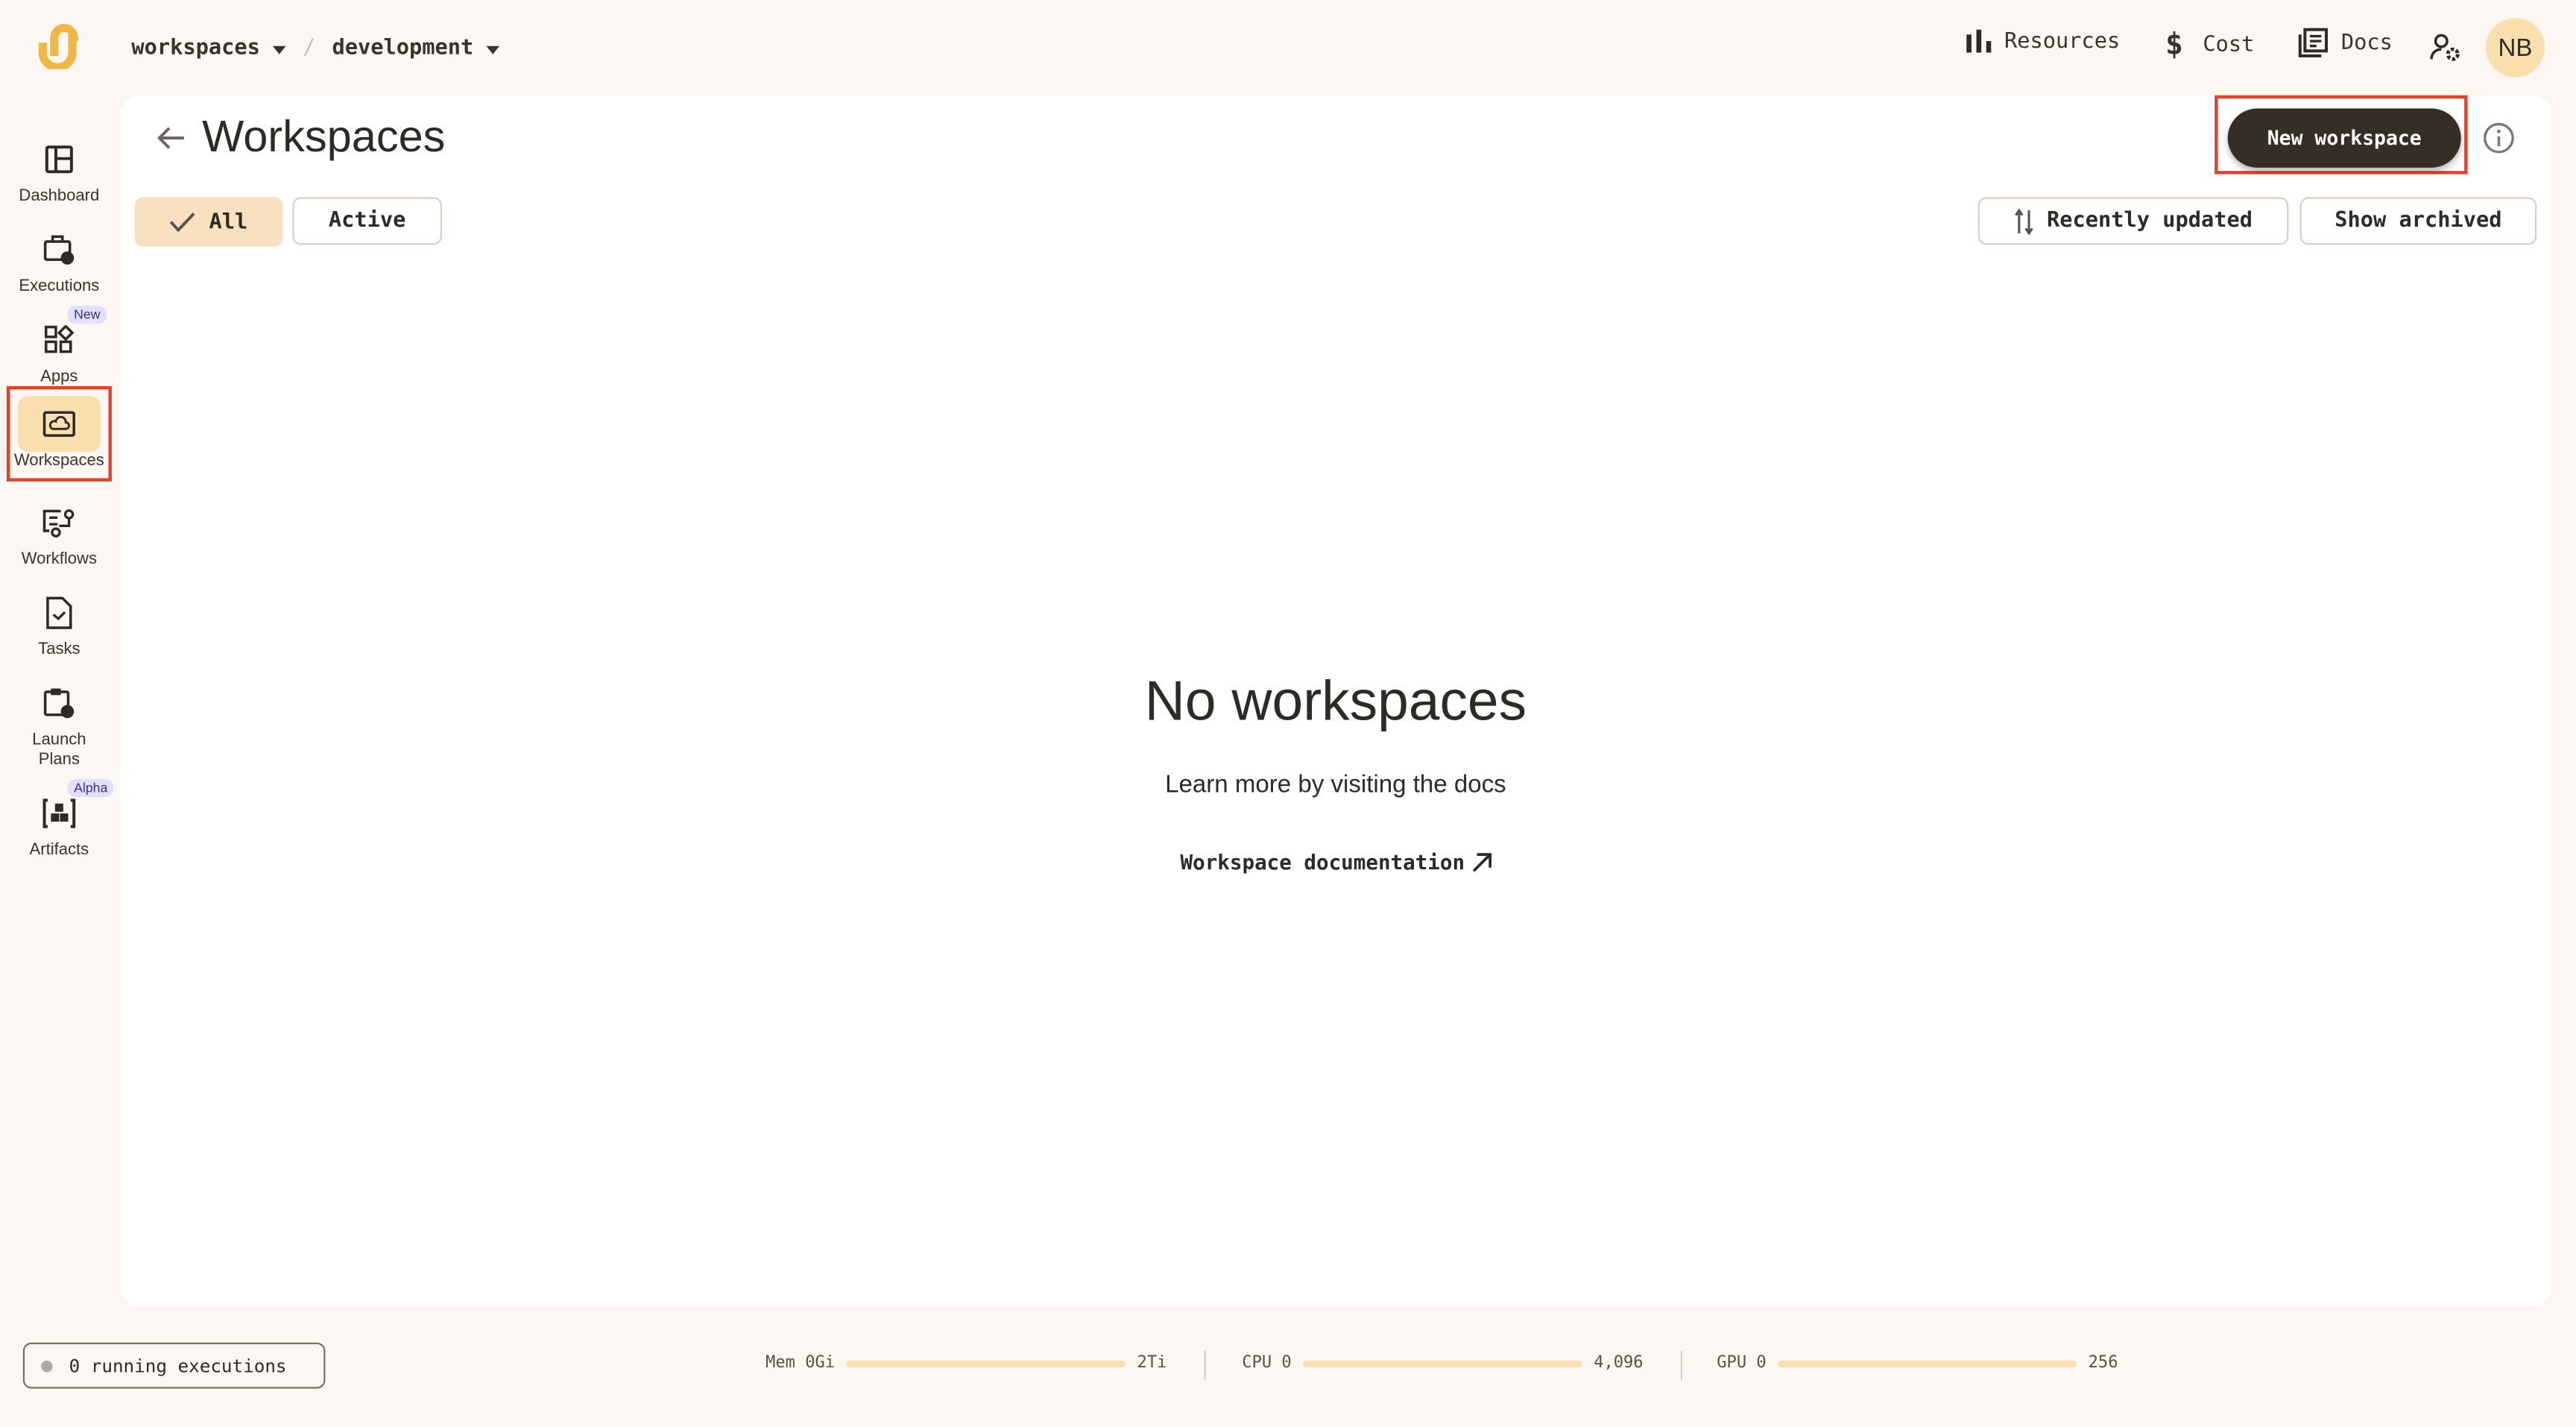 The image size is (2576, 1427). What do you see at coordinates (59, 703) in the screenshot?
I see `launch-plans-icon` at bounding box center [59, 703].